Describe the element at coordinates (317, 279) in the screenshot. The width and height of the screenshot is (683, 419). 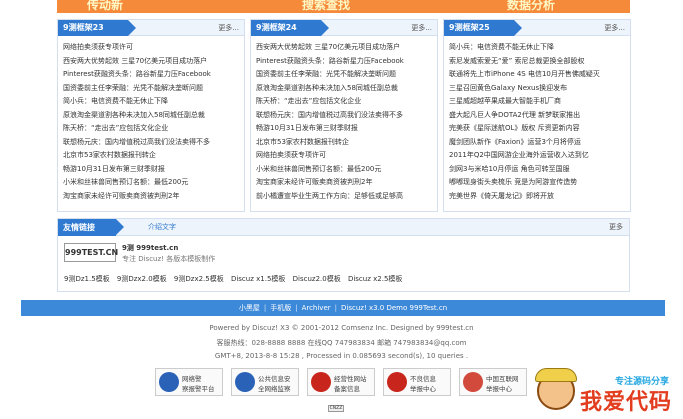
I see `text-link: Discuz2.0模板` at that location.